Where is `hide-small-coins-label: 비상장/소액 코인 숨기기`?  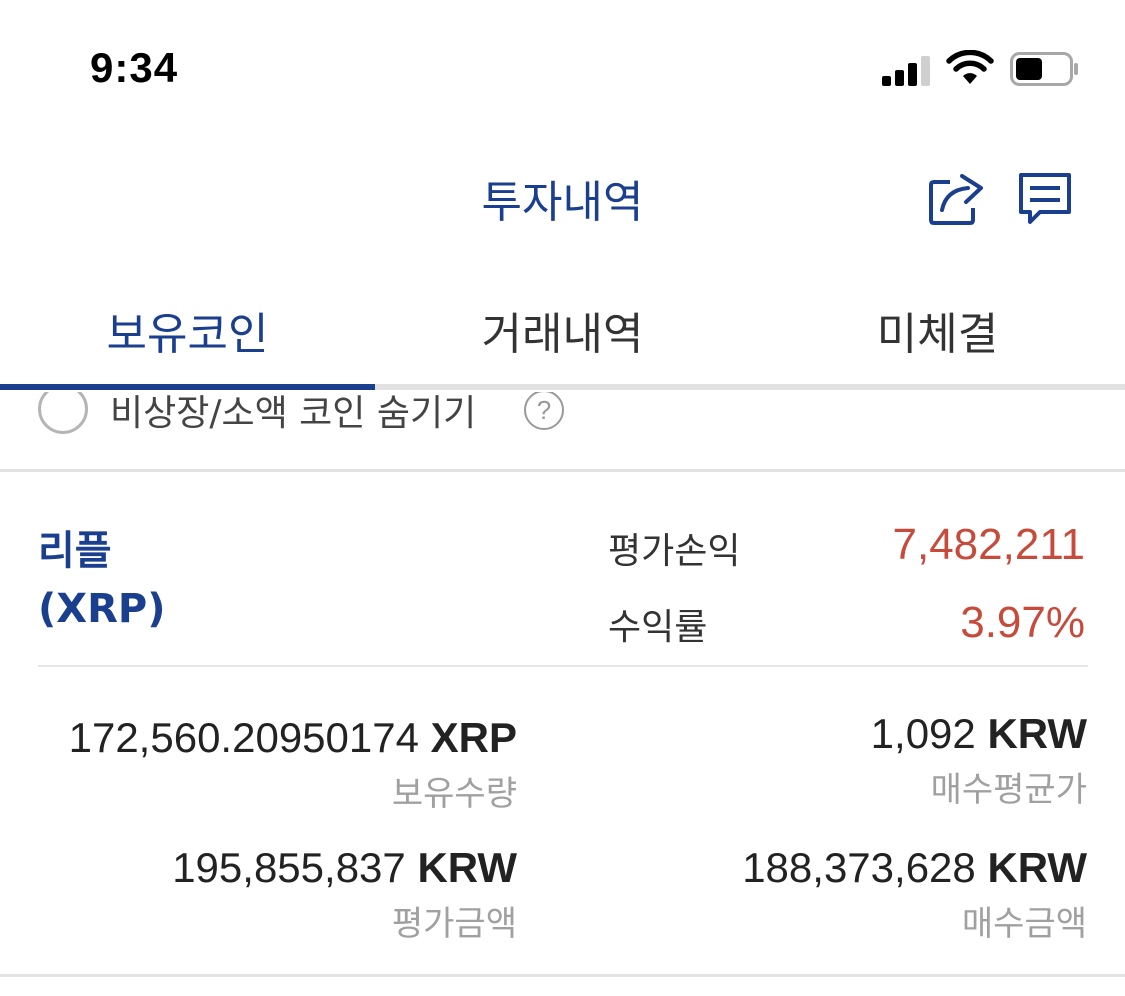 hide-small-coins-label: 비상장/소액 코인 숨기기 is located at coordinates (293, 414).